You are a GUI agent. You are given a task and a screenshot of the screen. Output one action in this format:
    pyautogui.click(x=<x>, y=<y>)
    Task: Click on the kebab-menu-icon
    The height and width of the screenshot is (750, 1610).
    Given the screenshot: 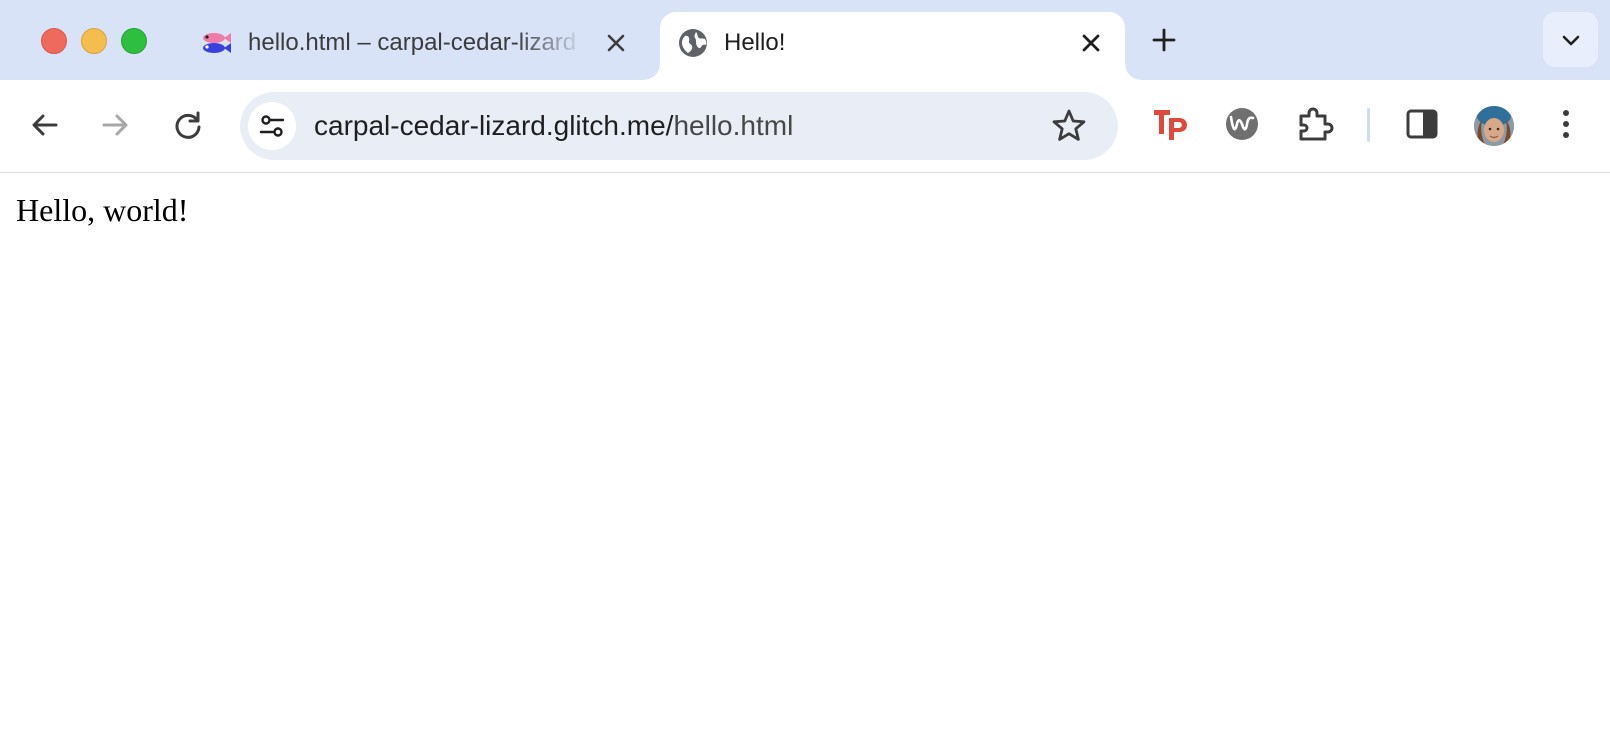 What is the action you would take?
    pyautogui.click(x=1566, y=126)
    